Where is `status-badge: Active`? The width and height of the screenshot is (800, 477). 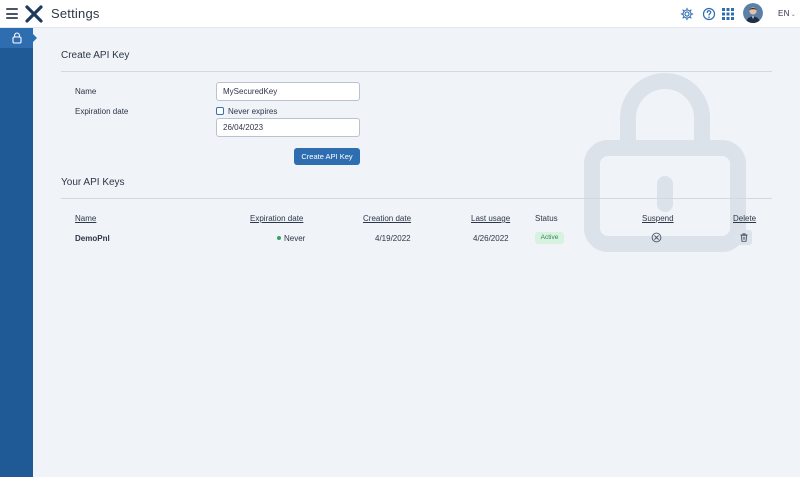 status-badge: Active is located at coordinates (549, 238).